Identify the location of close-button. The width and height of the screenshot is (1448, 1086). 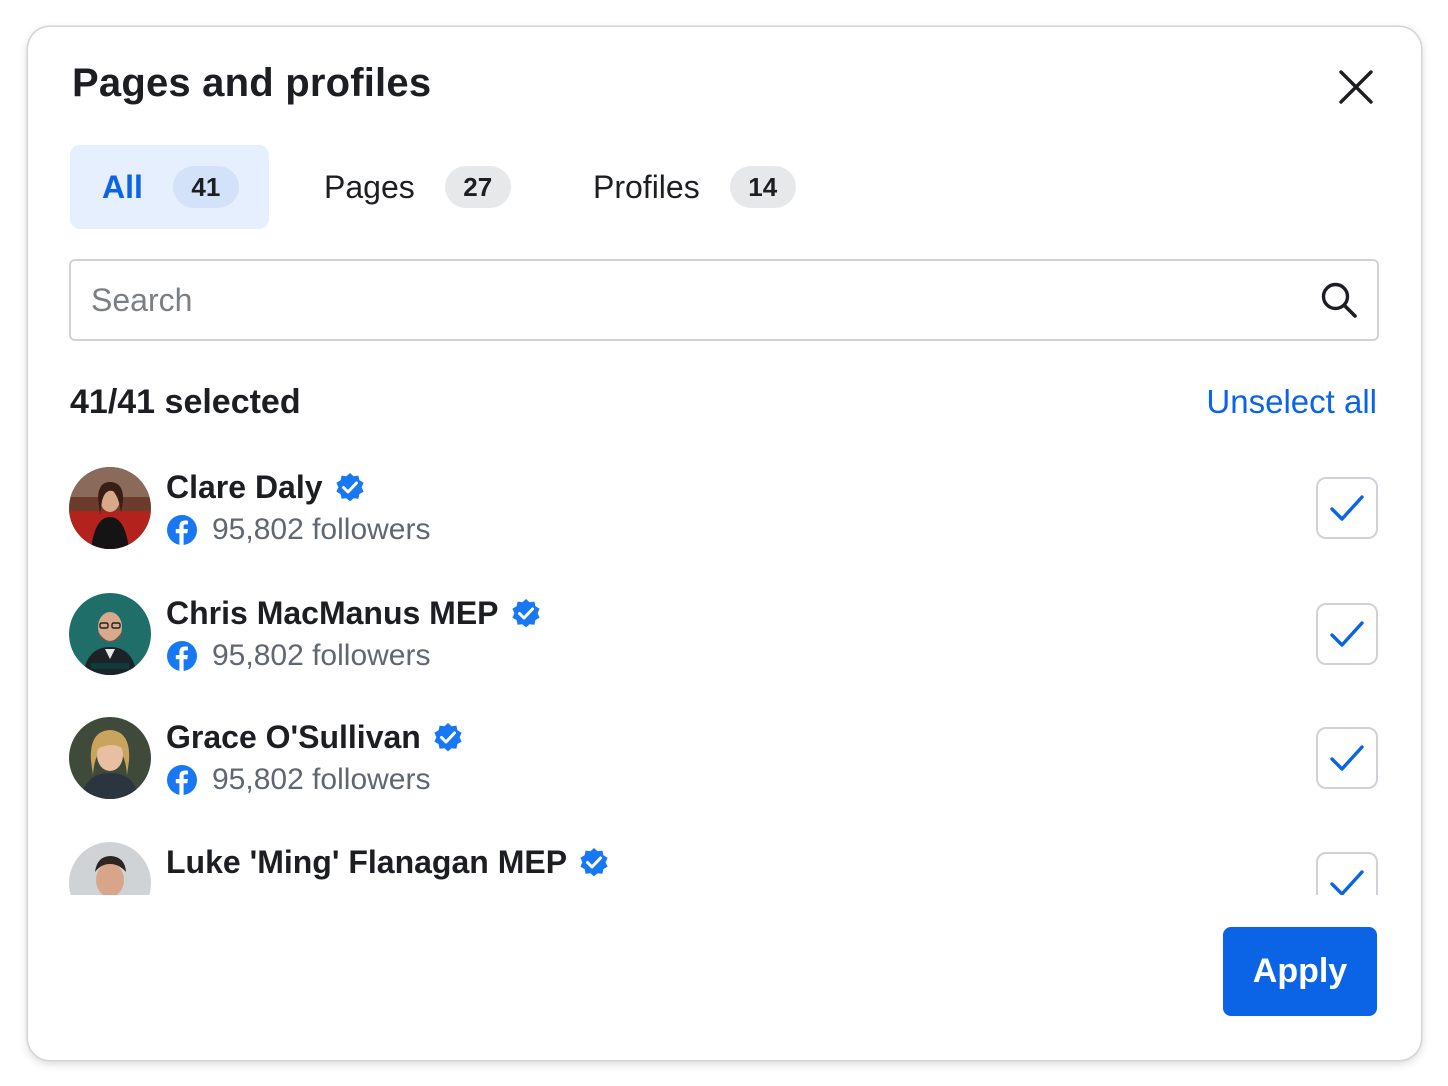
(1356, 87).